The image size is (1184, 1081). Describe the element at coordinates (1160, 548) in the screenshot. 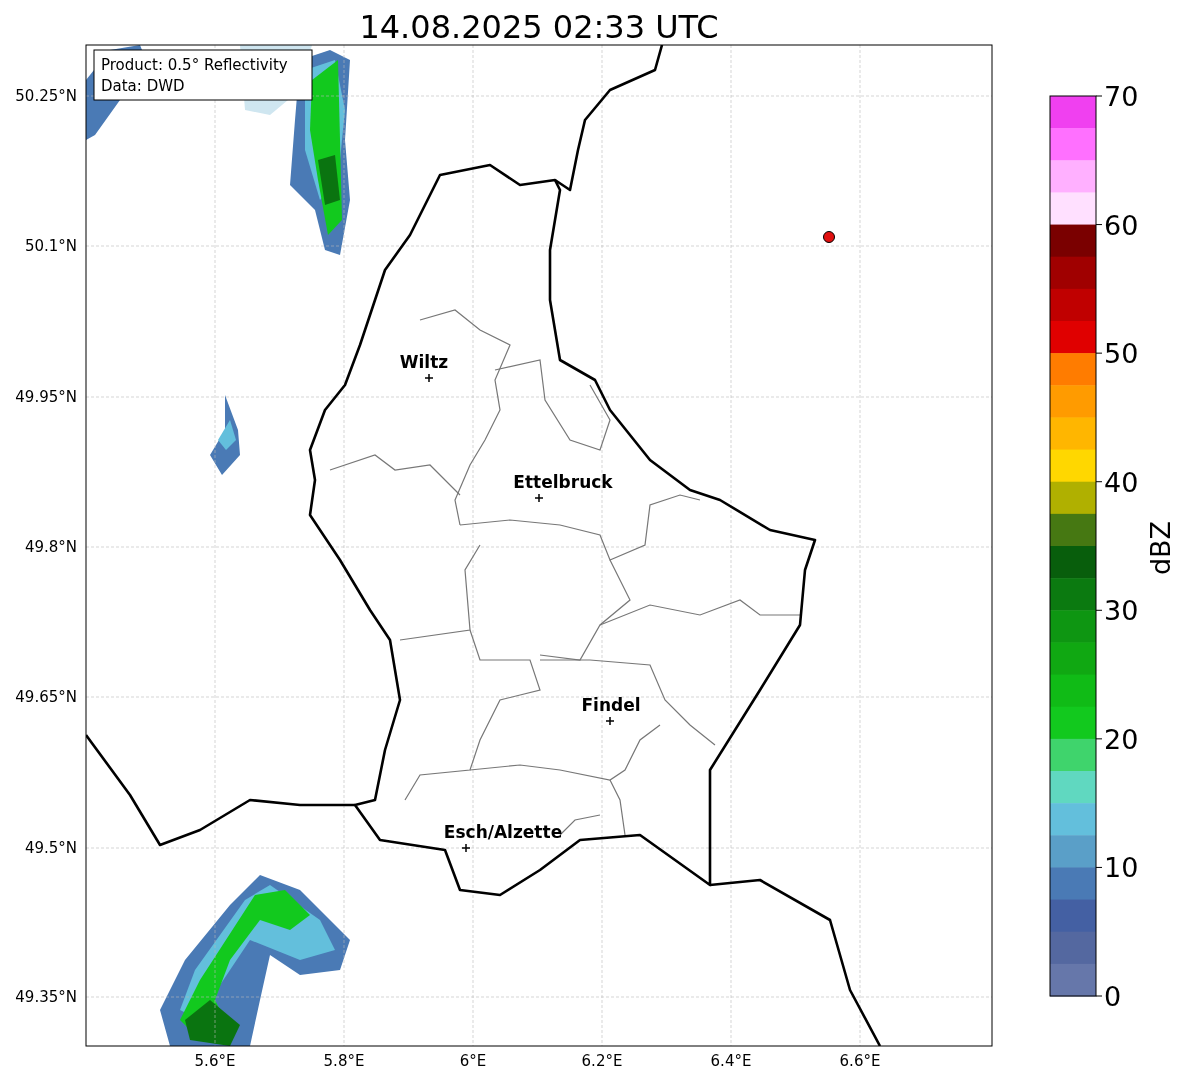

I see `colorbar-label: dBZ` at that location.